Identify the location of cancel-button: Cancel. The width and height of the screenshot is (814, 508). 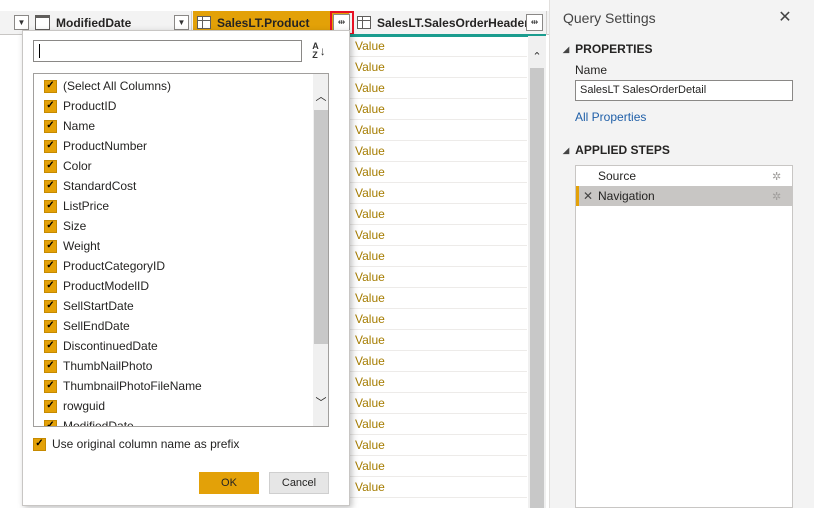
(299, 483).